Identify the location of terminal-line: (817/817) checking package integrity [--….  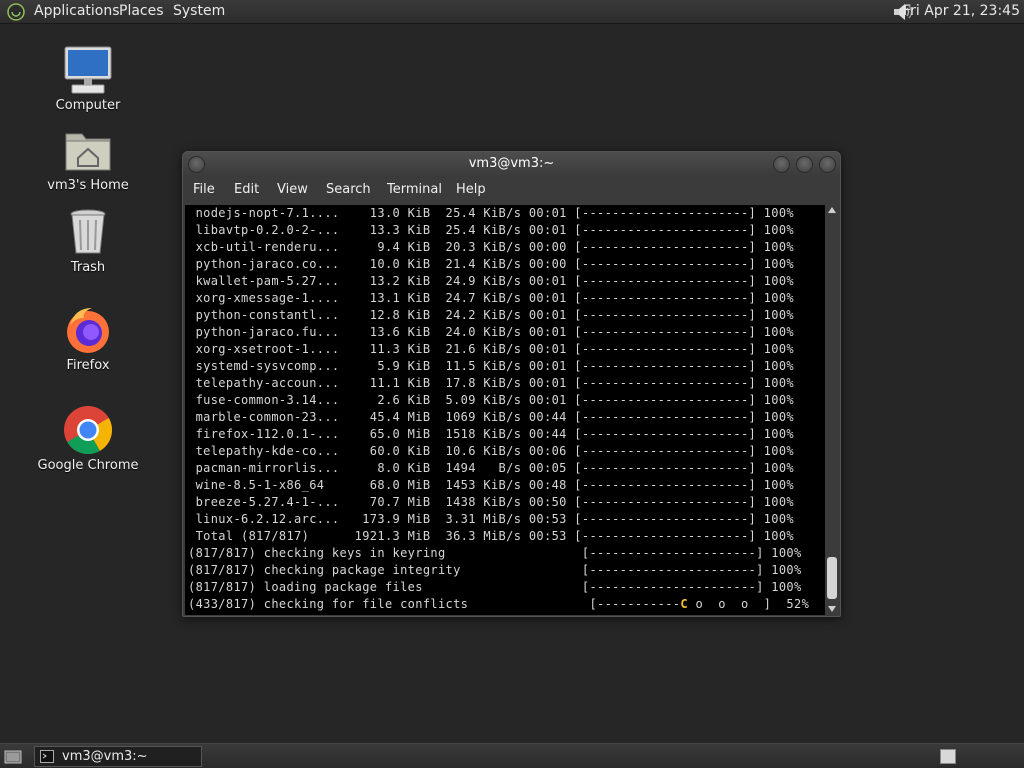
(495, 570).